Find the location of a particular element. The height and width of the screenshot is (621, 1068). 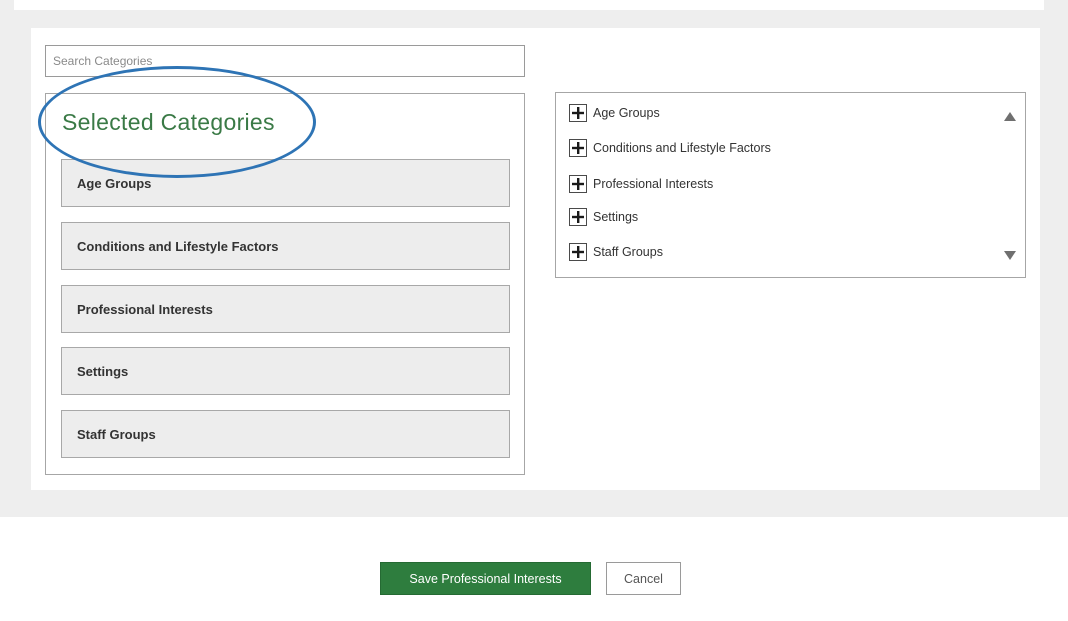

cancel-button: Cancel is located at coordinates (643, 578).